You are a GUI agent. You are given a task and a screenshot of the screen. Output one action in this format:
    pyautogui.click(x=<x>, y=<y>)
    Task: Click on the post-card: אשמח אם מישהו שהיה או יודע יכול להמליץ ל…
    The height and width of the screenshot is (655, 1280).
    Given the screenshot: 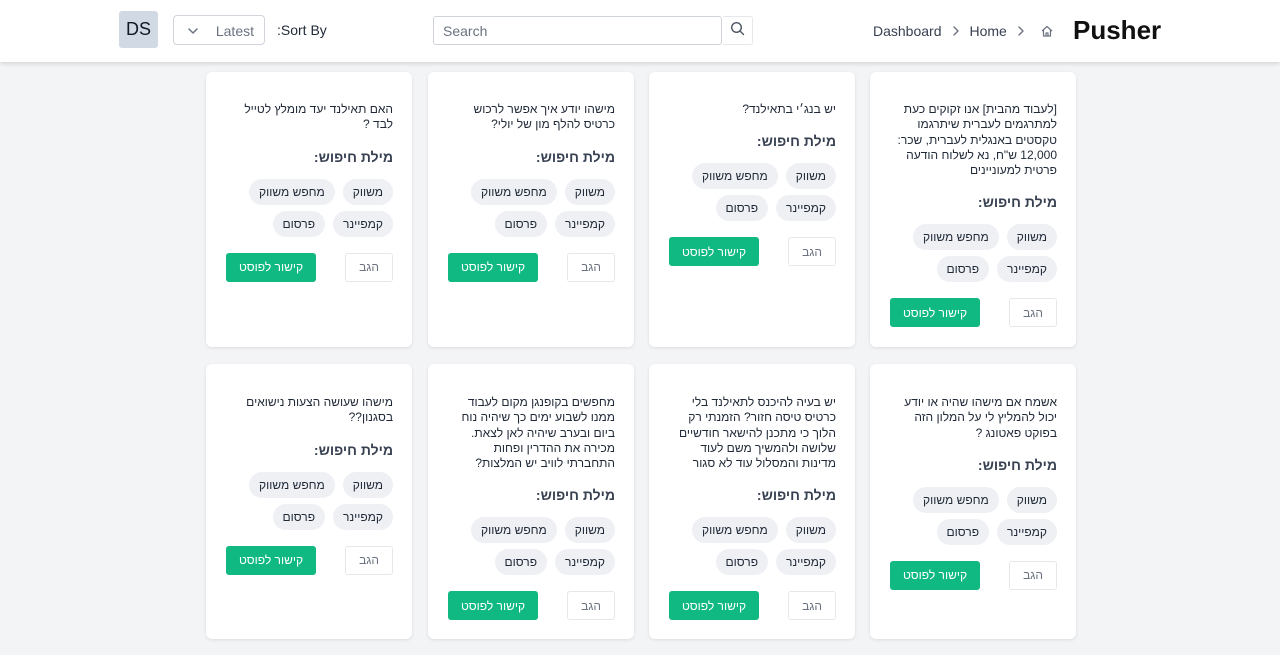 What is the action you would take?
    pyautogui.click(x=973, y=501)
    